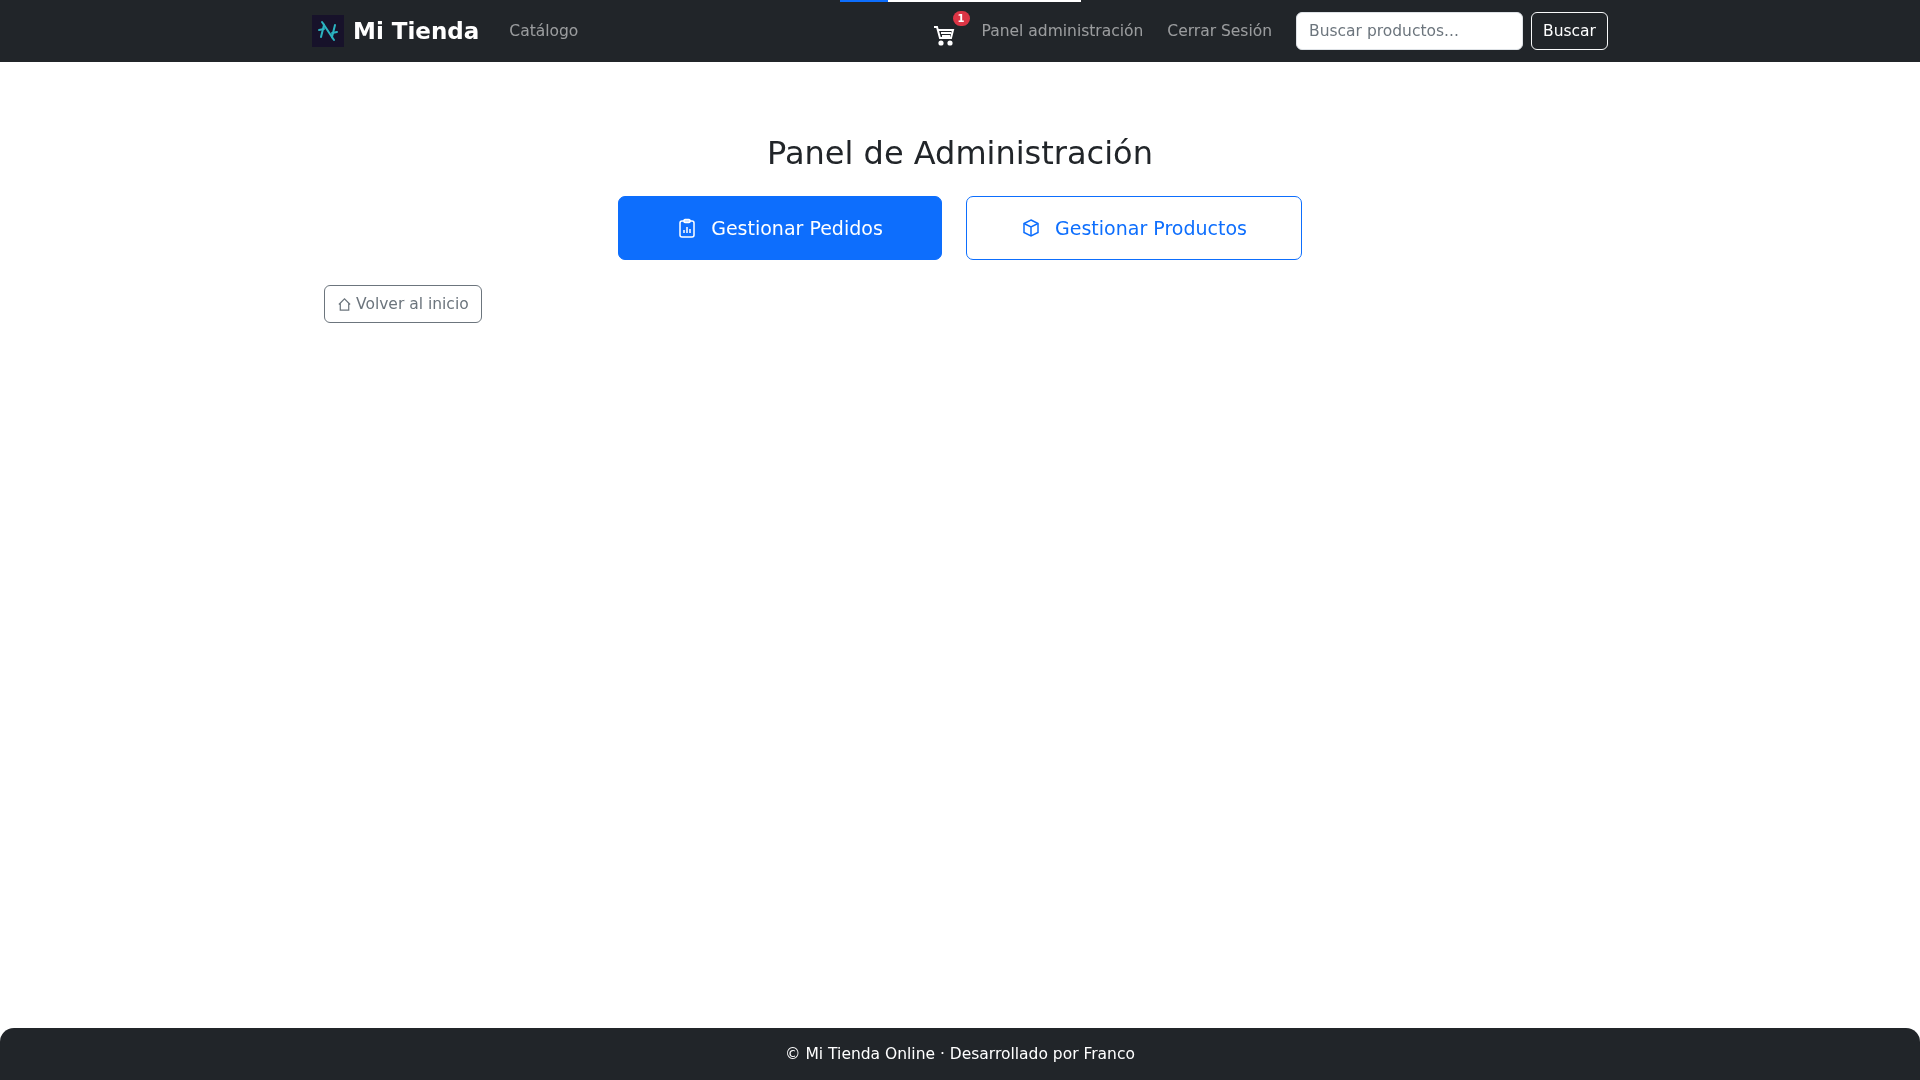 This screenshot has height=1080, width=1920. What do you see at coordinates (960, 153) in the screenshot?
I see `page-title: Panel de Administración` at bounding box center [960, 153].